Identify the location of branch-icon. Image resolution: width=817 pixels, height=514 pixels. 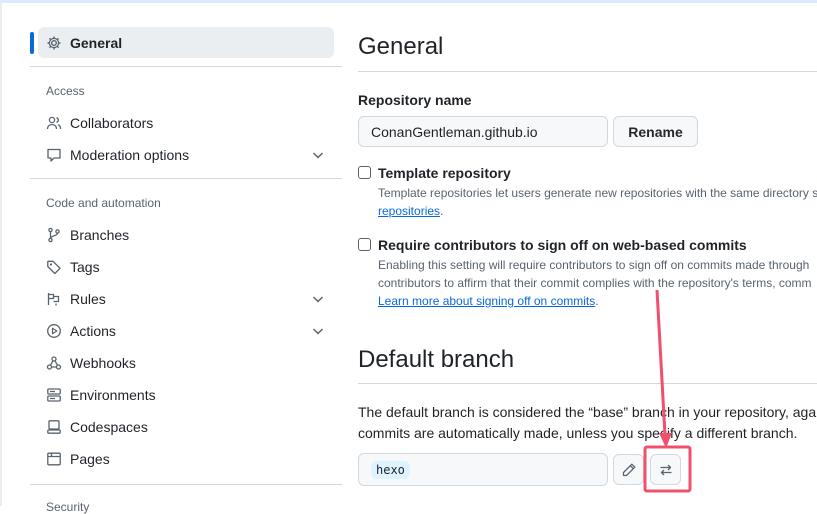
(54, 235).